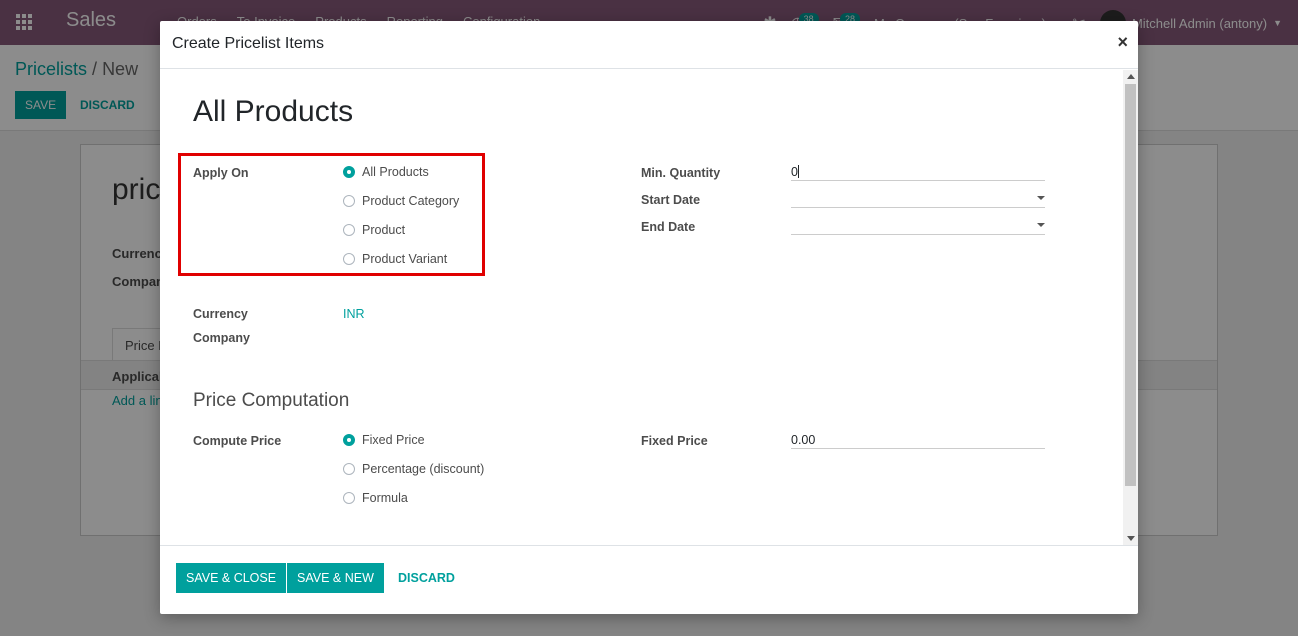  I want to click on price-computation-title: Price Computation, so click(271, 400).